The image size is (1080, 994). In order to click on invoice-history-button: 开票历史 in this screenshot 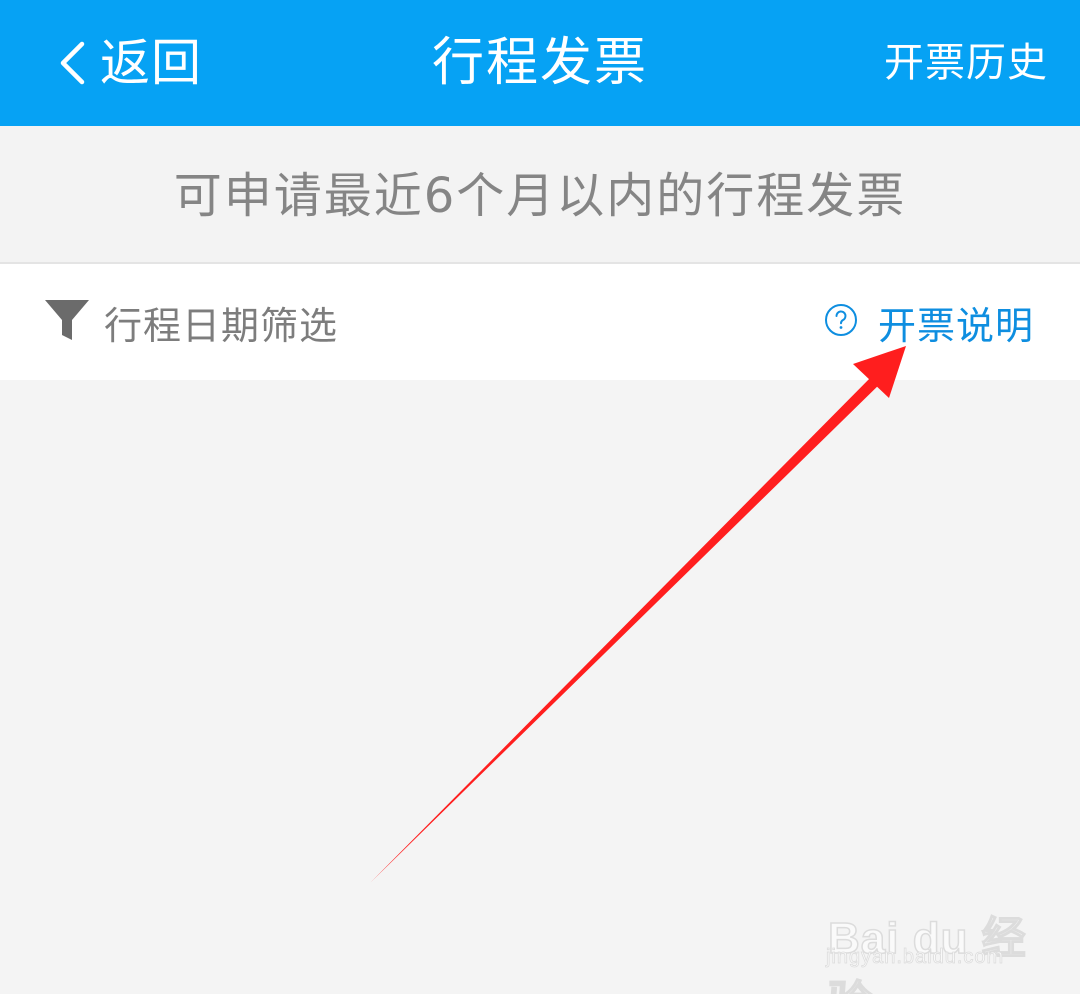, I will do `click(966, 63)`.